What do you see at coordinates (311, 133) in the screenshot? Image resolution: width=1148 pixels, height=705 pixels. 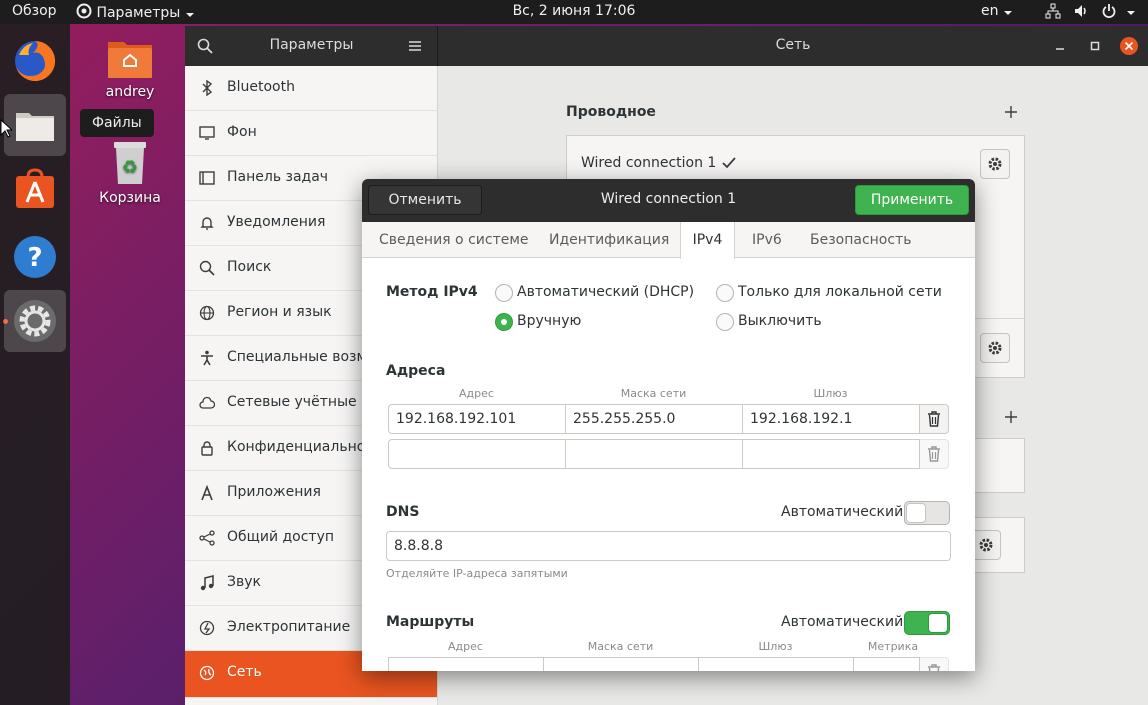 I see `sidebar-item-background: Фон` at bounding box center [311, 133].